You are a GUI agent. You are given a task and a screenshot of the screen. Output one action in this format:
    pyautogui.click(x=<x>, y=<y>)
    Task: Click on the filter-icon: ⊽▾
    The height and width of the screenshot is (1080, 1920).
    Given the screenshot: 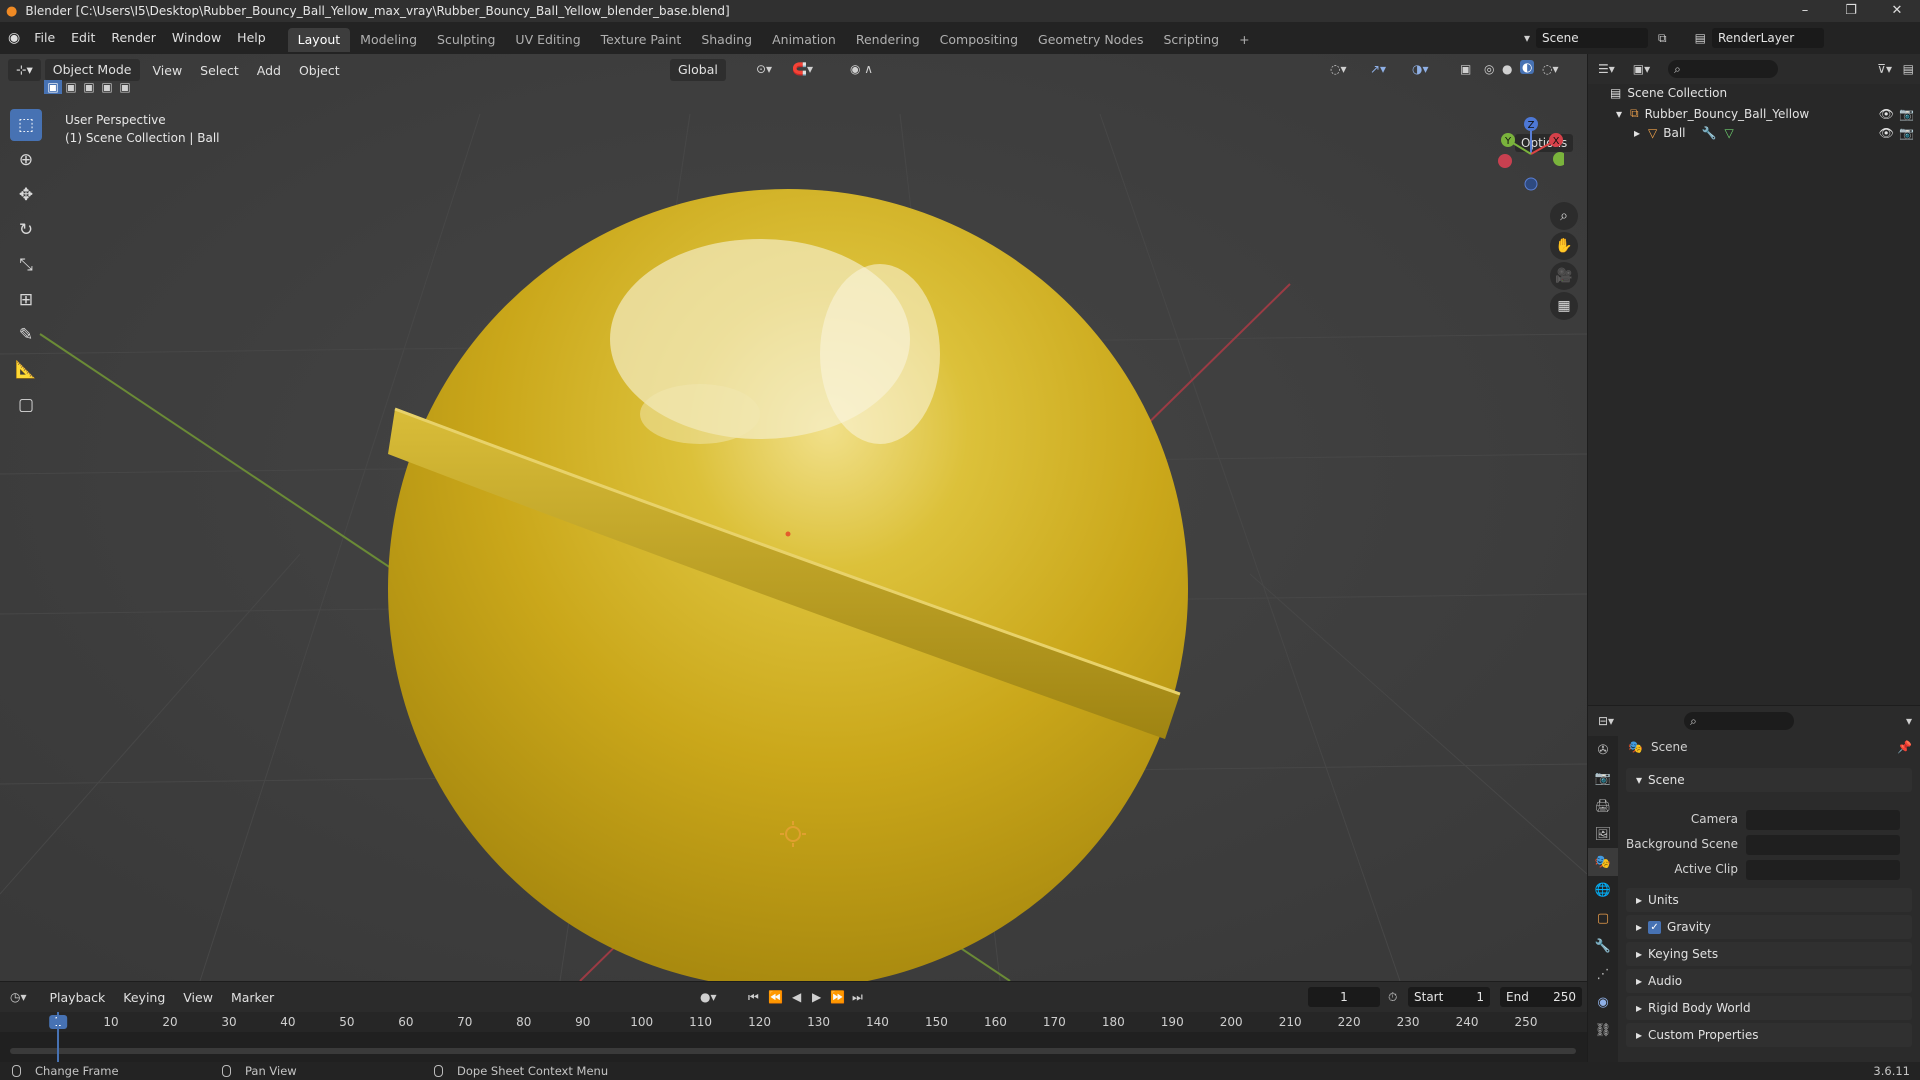 What is the action you would take?
    pyautogui.click(x=1884, y=69)
    